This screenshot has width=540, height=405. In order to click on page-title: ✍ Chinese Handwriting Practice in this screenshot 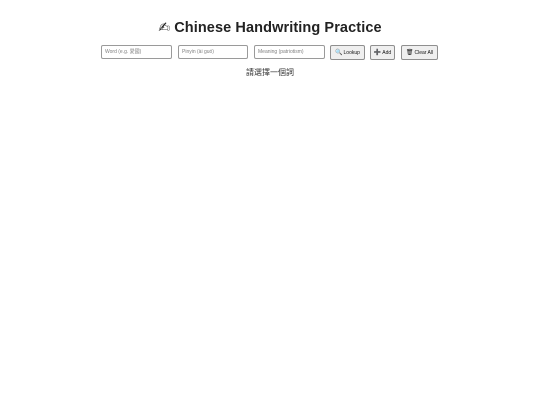, I will do `click(270, 27)`.